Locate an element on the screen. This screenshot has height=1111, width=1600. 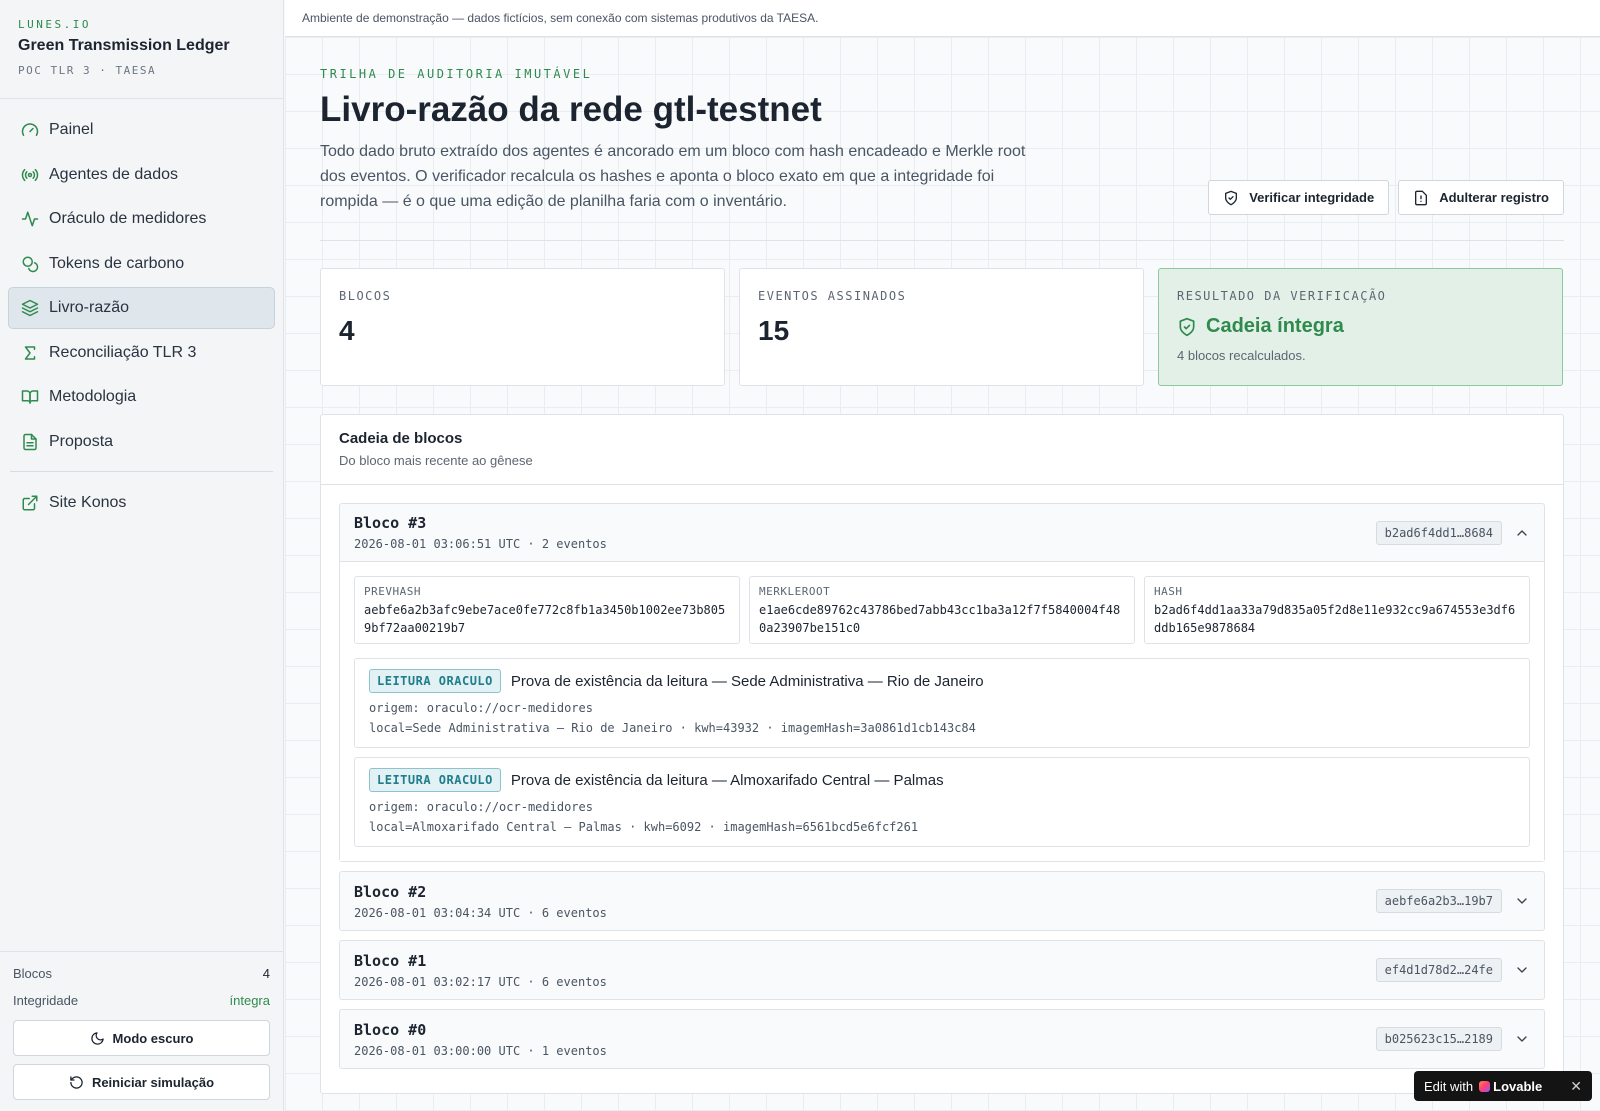
stat-events-value: 15 is located at coordinates (774, 330).